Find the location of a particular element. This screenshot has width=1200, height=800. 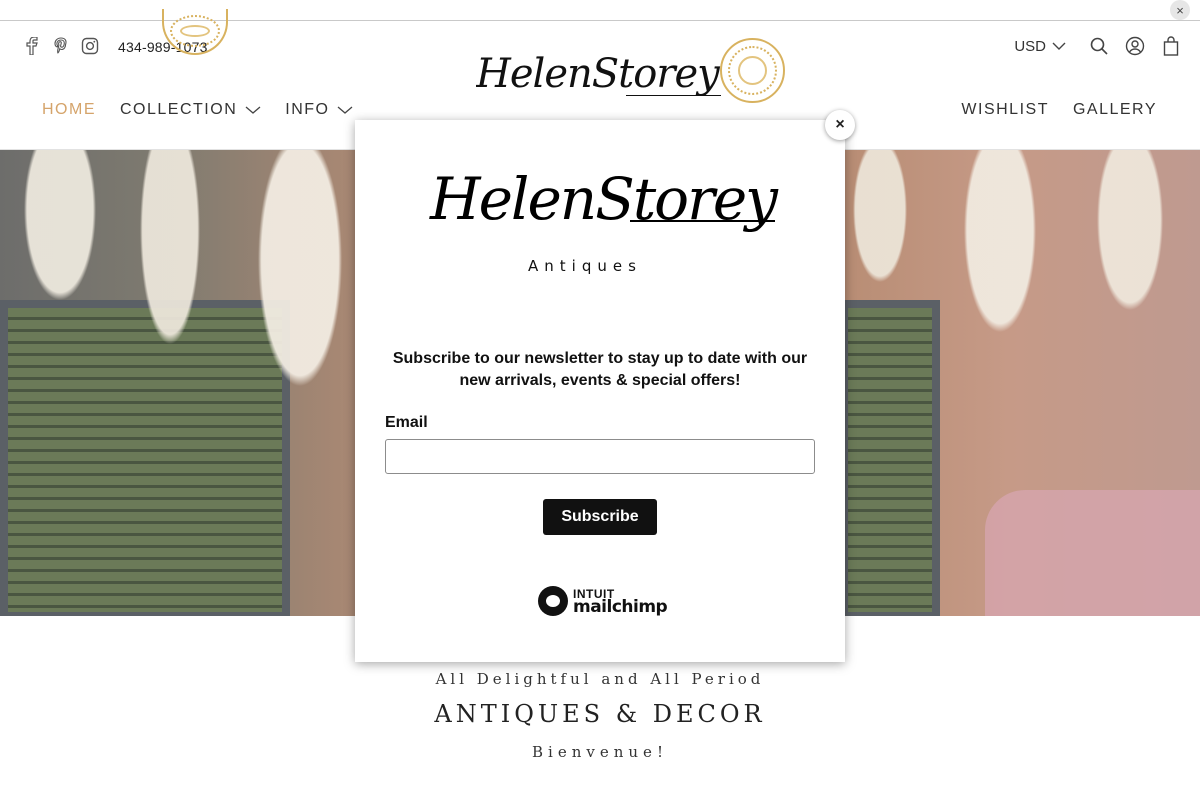

instagram-icon is located at coordinates (89, 45).